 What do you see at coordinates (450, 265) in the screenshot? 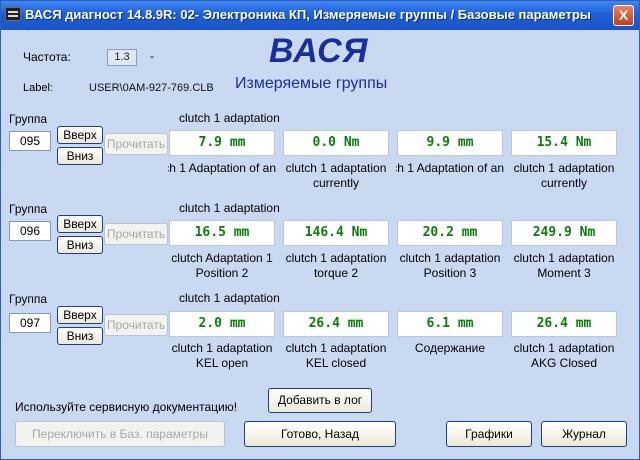
I see `value-caption: clutch 1 adaptation Position 3` at bounding box center [450, 265].